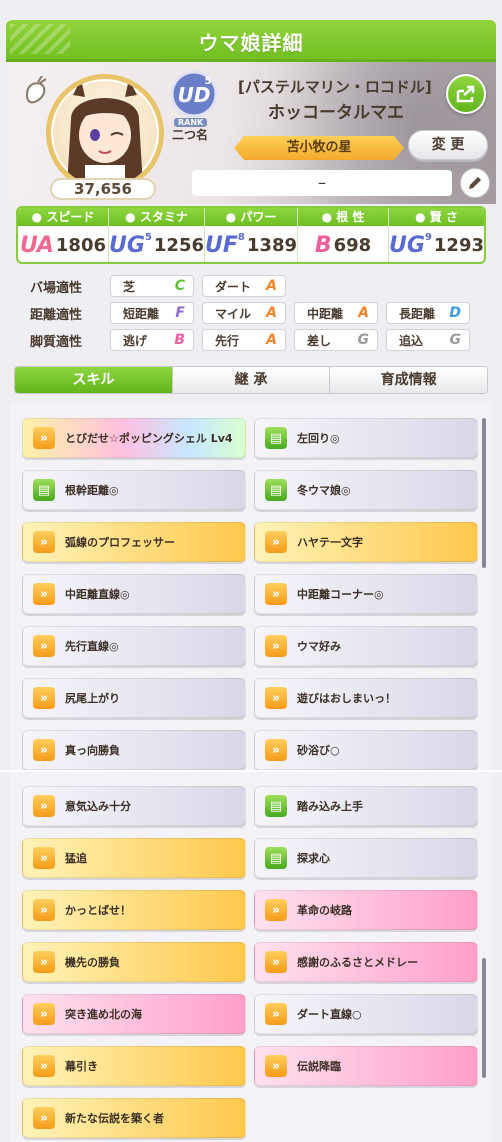 The image size is (502, 1142). Describe the element at coordinates (448, 145) in the screenshot. I see `change-button: 変 更` at that location.